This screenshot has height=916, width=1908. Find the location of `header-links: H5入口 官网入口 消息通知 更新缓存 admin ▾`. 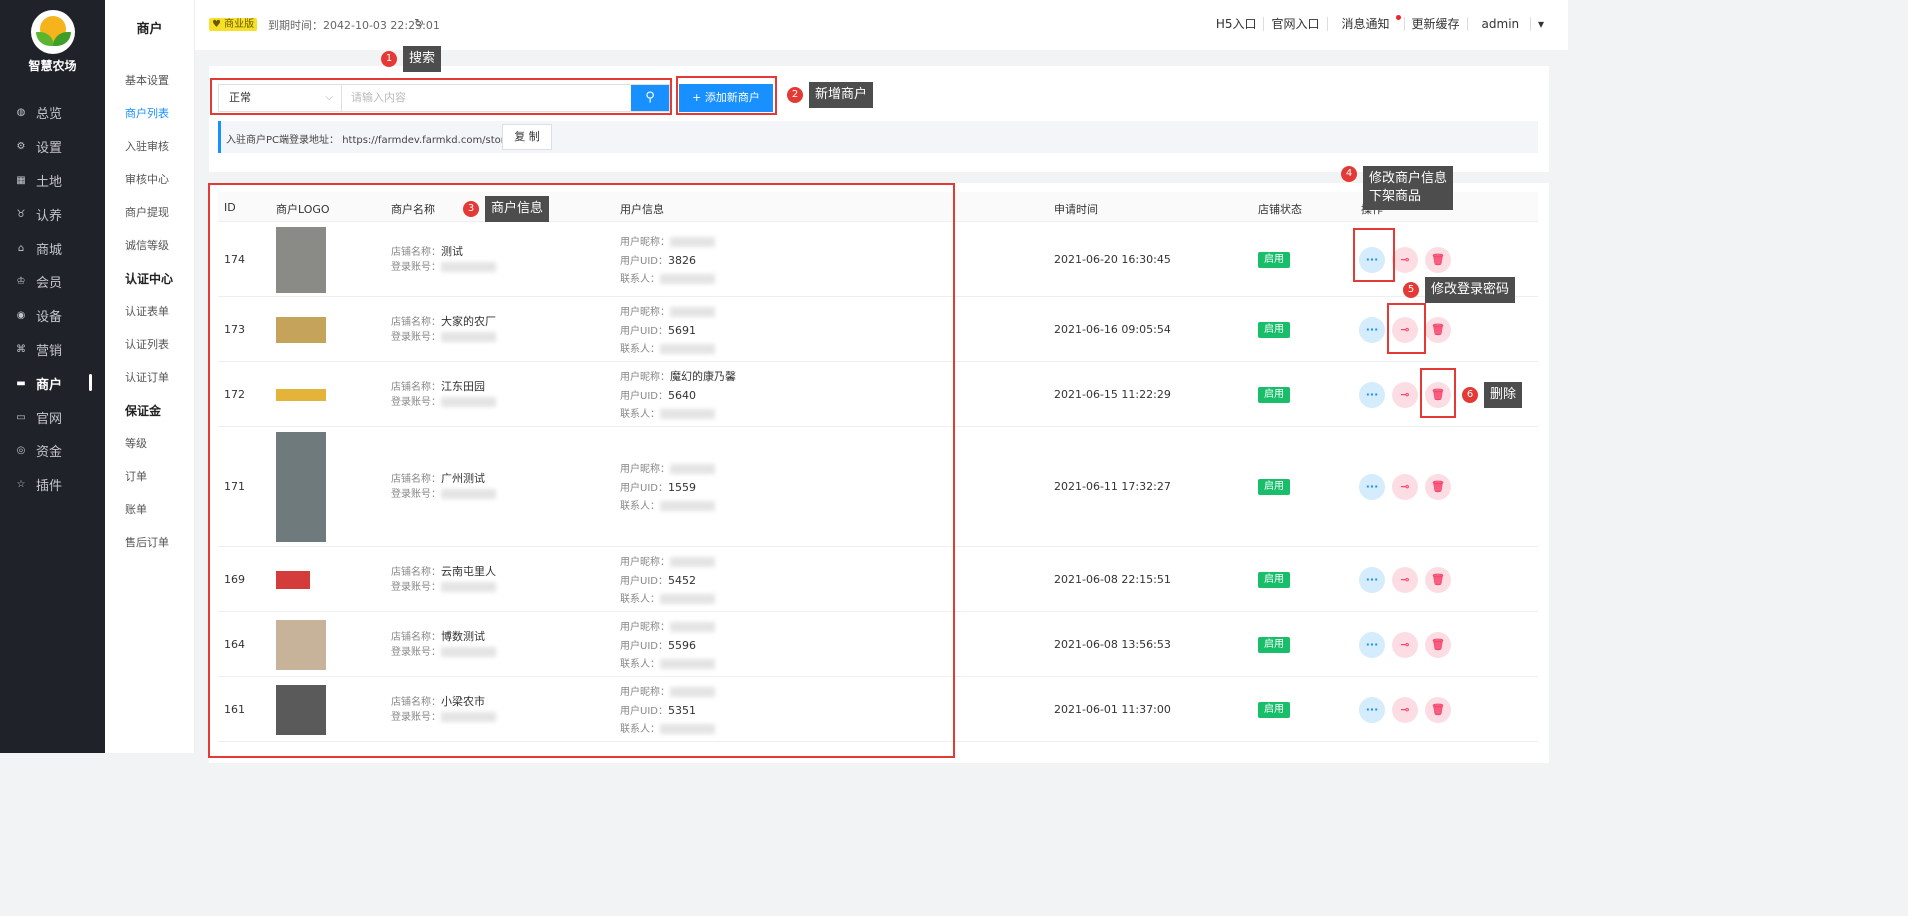

header-links: H5入口 官网入口 消息通知 更新缓存 admin ▾ is located at coordinates (1383, 23).